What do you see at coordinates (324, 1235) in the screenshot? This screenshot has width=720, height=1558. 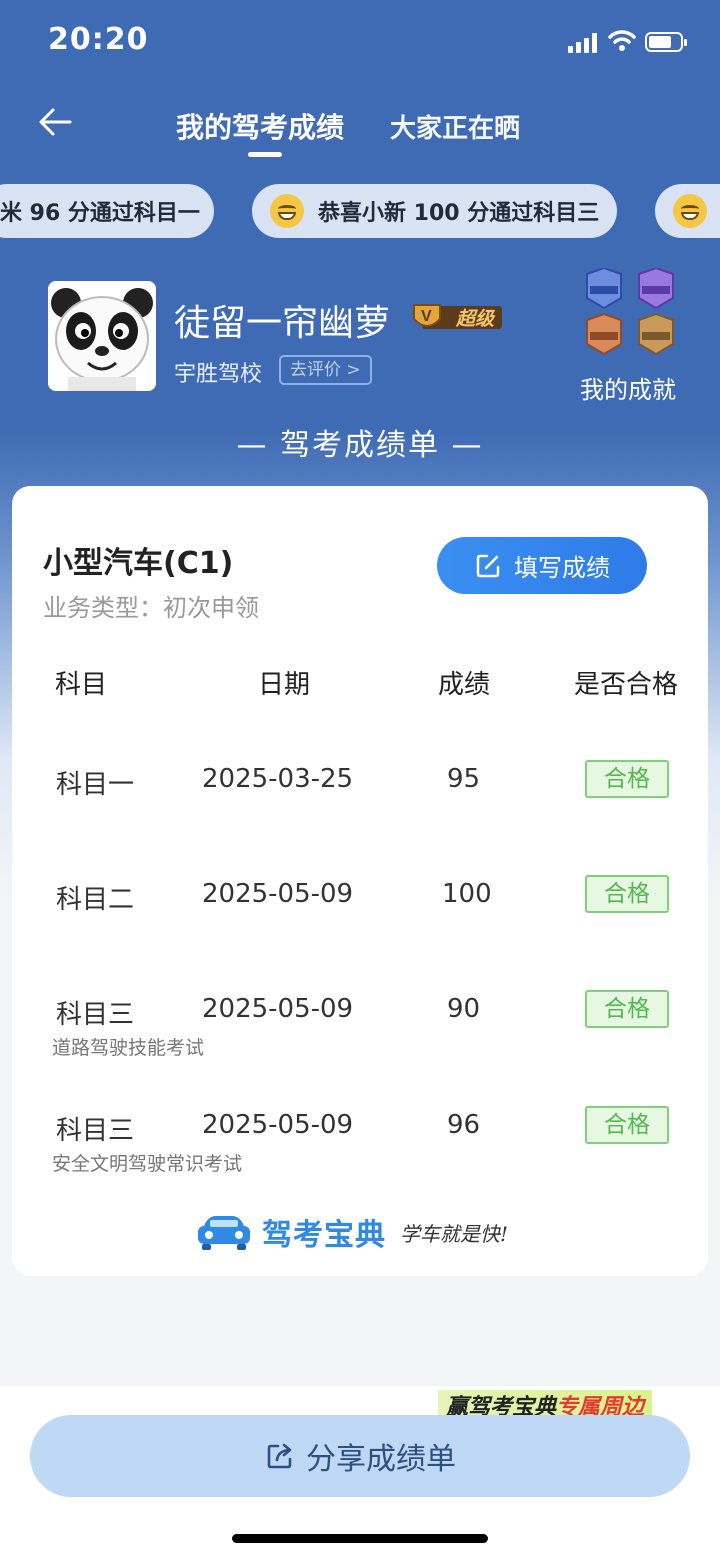 I see `brand-name: 驾考宝典` at bounding box center [324, 1235].